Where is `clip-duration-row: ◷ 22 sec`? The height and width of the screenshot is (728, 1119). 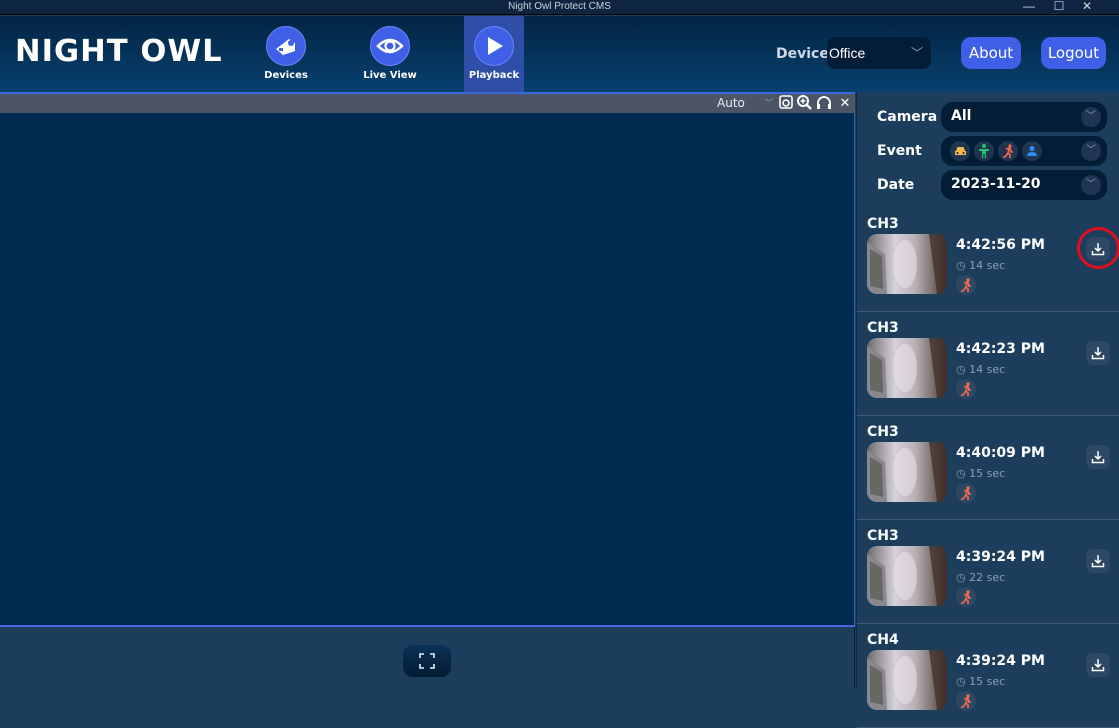 clip-duration-row: ◷ 22 sec is located at coordinates (980, 577).